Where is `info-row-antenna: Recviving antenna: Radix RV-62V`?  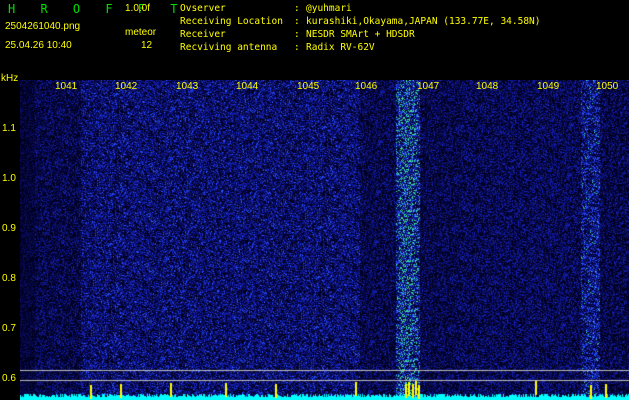 info-row-antenna: Recviving antenna: Radix RV-62V is located at coordinates (277, 47).